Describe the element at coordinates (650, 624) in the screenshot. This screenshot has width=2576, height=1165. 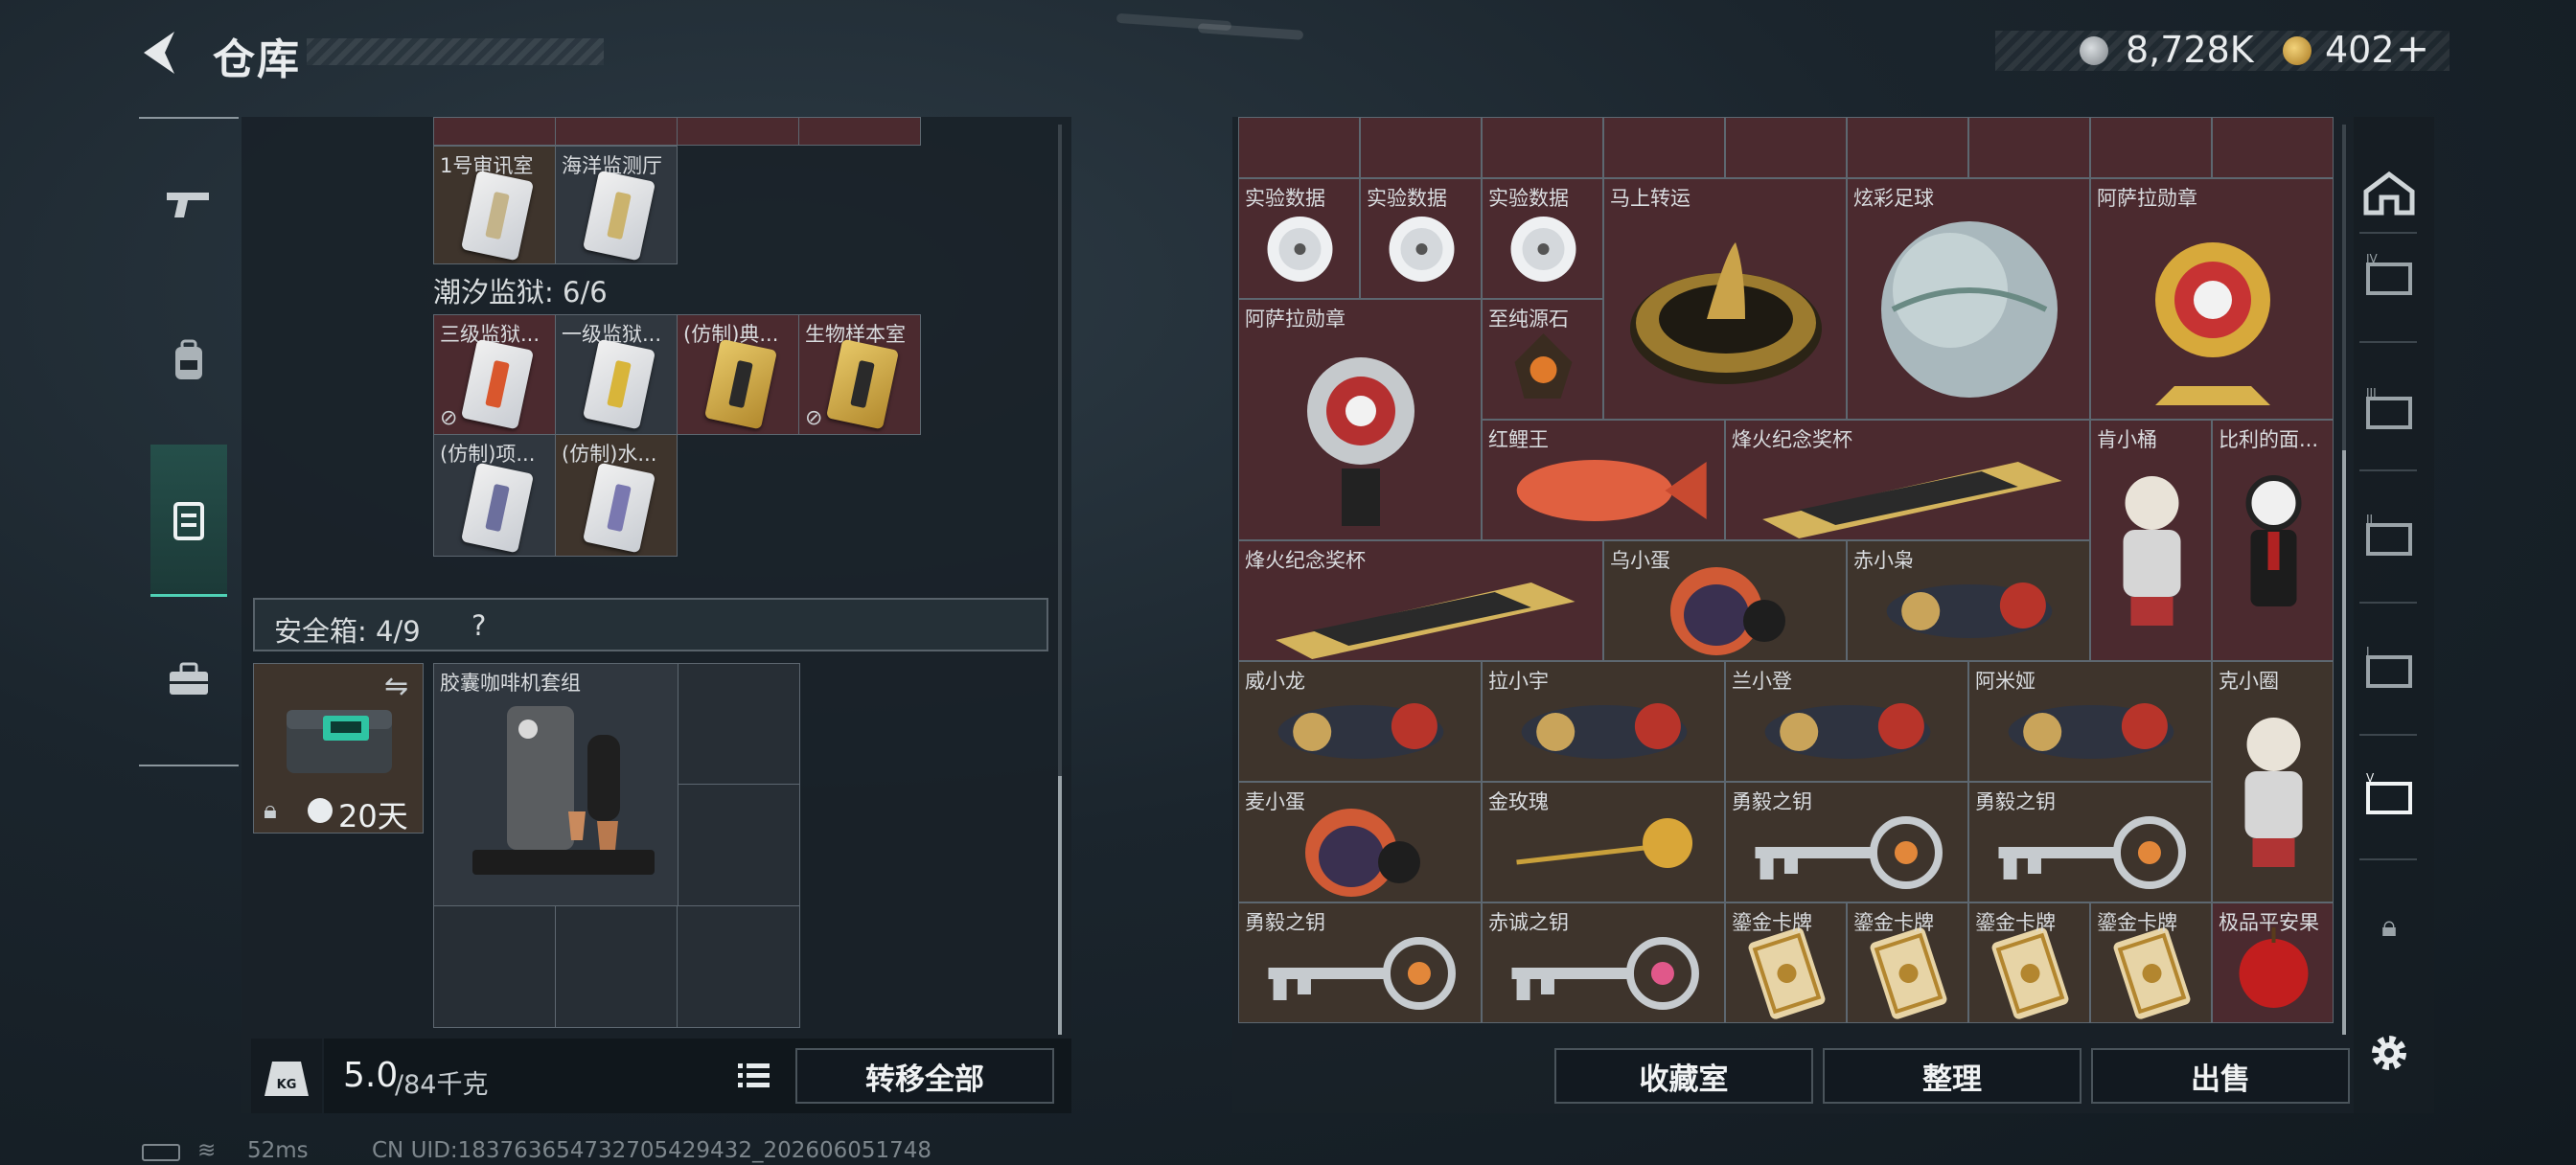
I see `safe-box-header: 安全箱: 4/9 ?` at that location.